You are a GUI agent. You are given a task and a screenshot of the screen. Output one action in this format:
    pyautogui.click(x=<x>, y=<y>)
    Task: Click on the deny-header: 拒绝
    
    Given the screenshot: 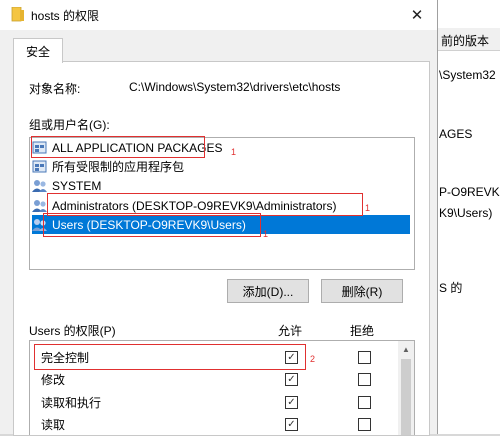 What is the action you would take?
    pyautogui.click(x=362, y=331)
    